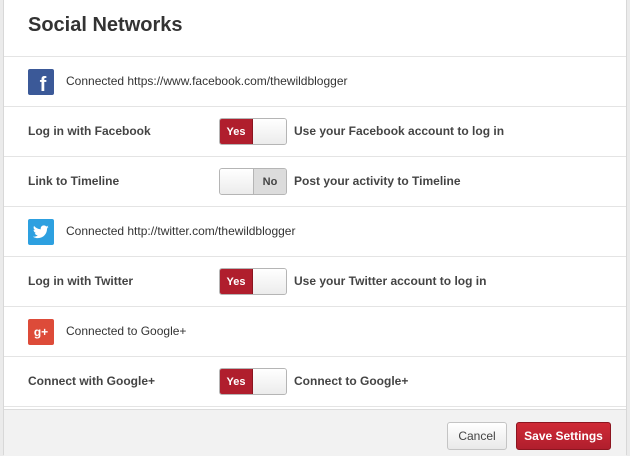  What do you see at coordinates (41, 232) in the screenshot?
I see `twitter-icon` at bounding box center [41, 232].